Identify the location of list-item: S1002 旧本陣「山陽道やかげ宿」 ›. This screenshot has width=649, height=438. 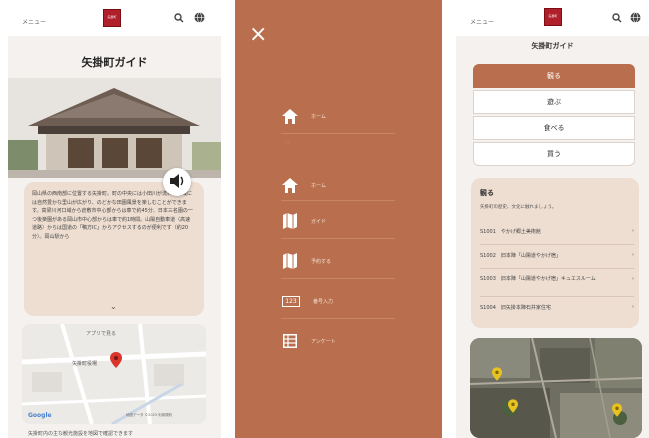
(557, 255).